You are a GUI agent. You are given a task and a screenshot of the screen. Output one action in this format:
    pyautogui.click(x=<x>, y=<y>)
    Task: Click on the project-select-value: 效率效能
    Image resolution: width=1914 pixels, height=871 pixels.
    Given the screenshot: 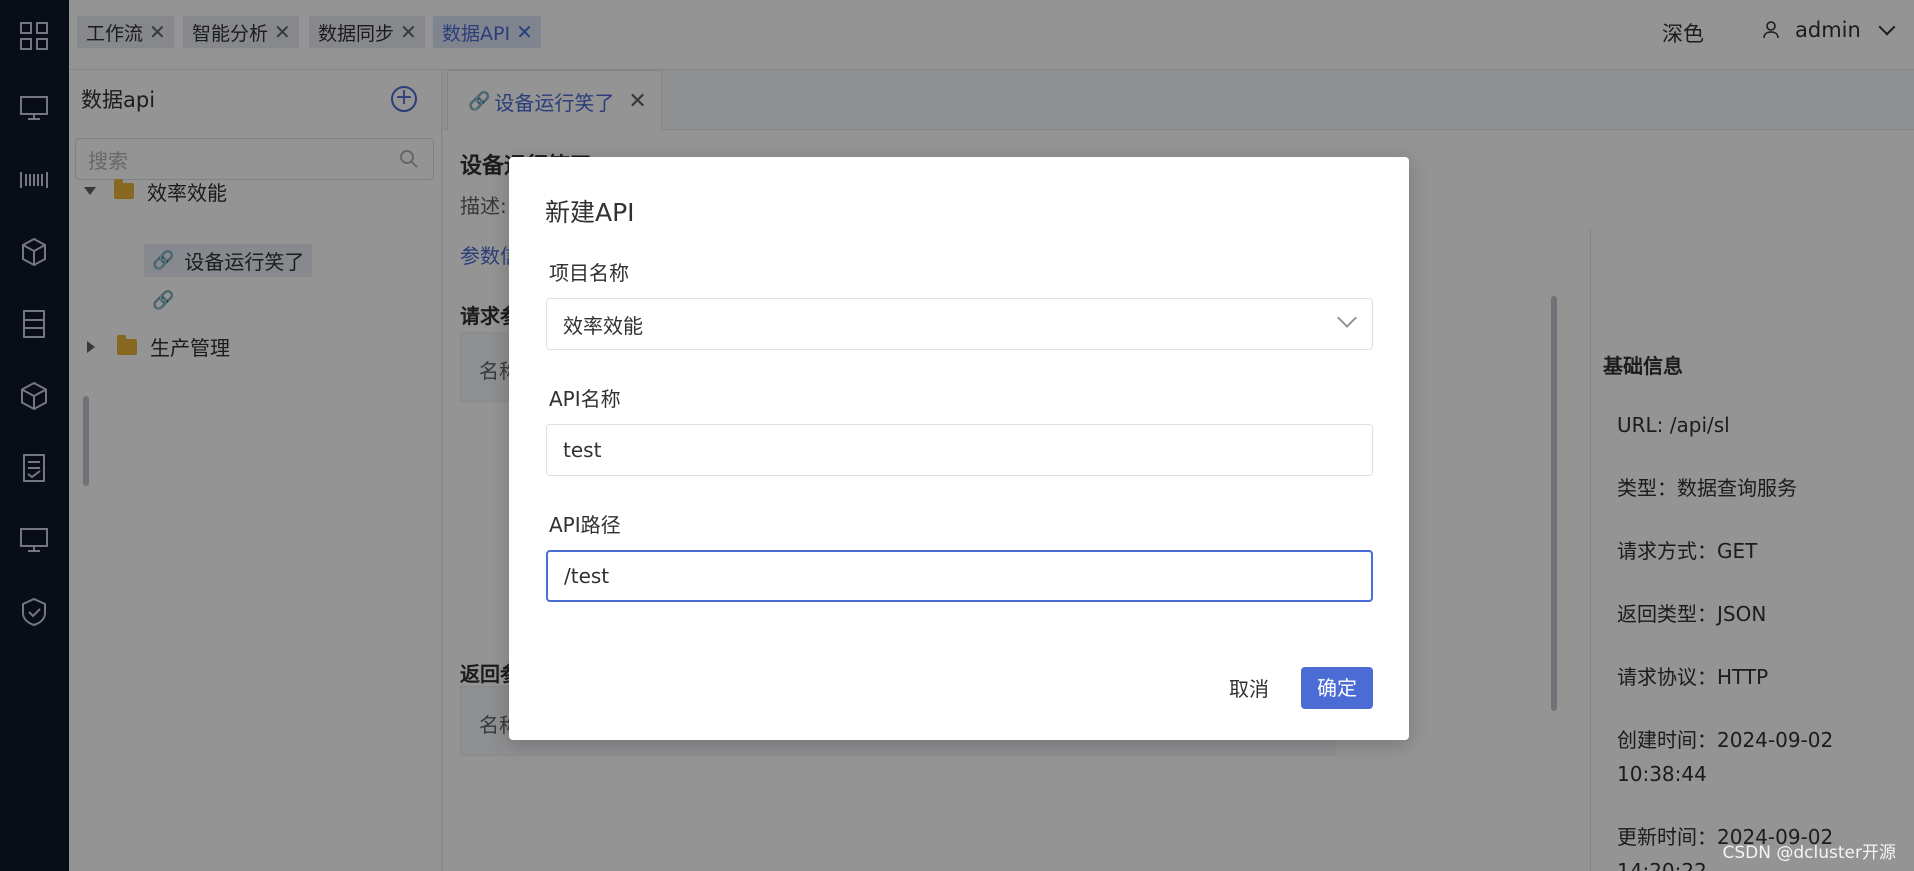 What is the action you would take?
    pyautogui.click(x=603, y=325)
    